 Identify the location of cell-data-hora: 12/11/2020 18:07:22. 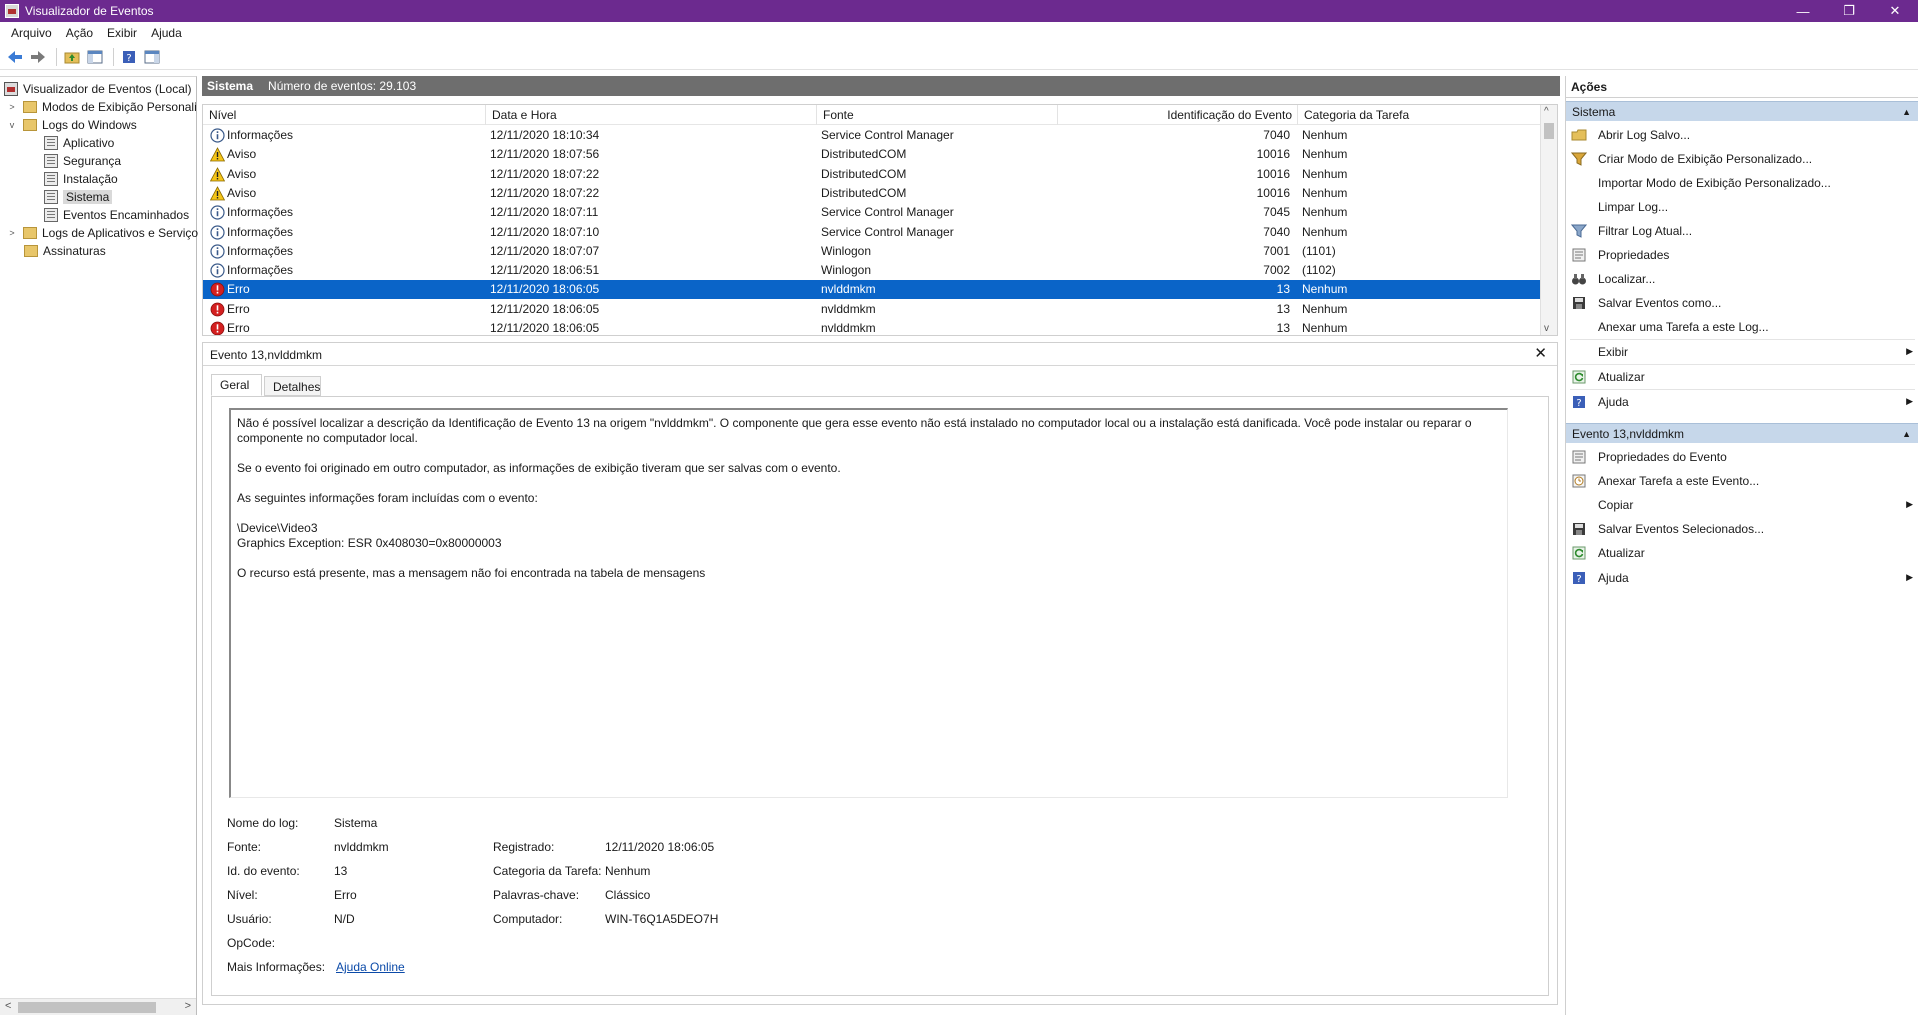
(545, 173).